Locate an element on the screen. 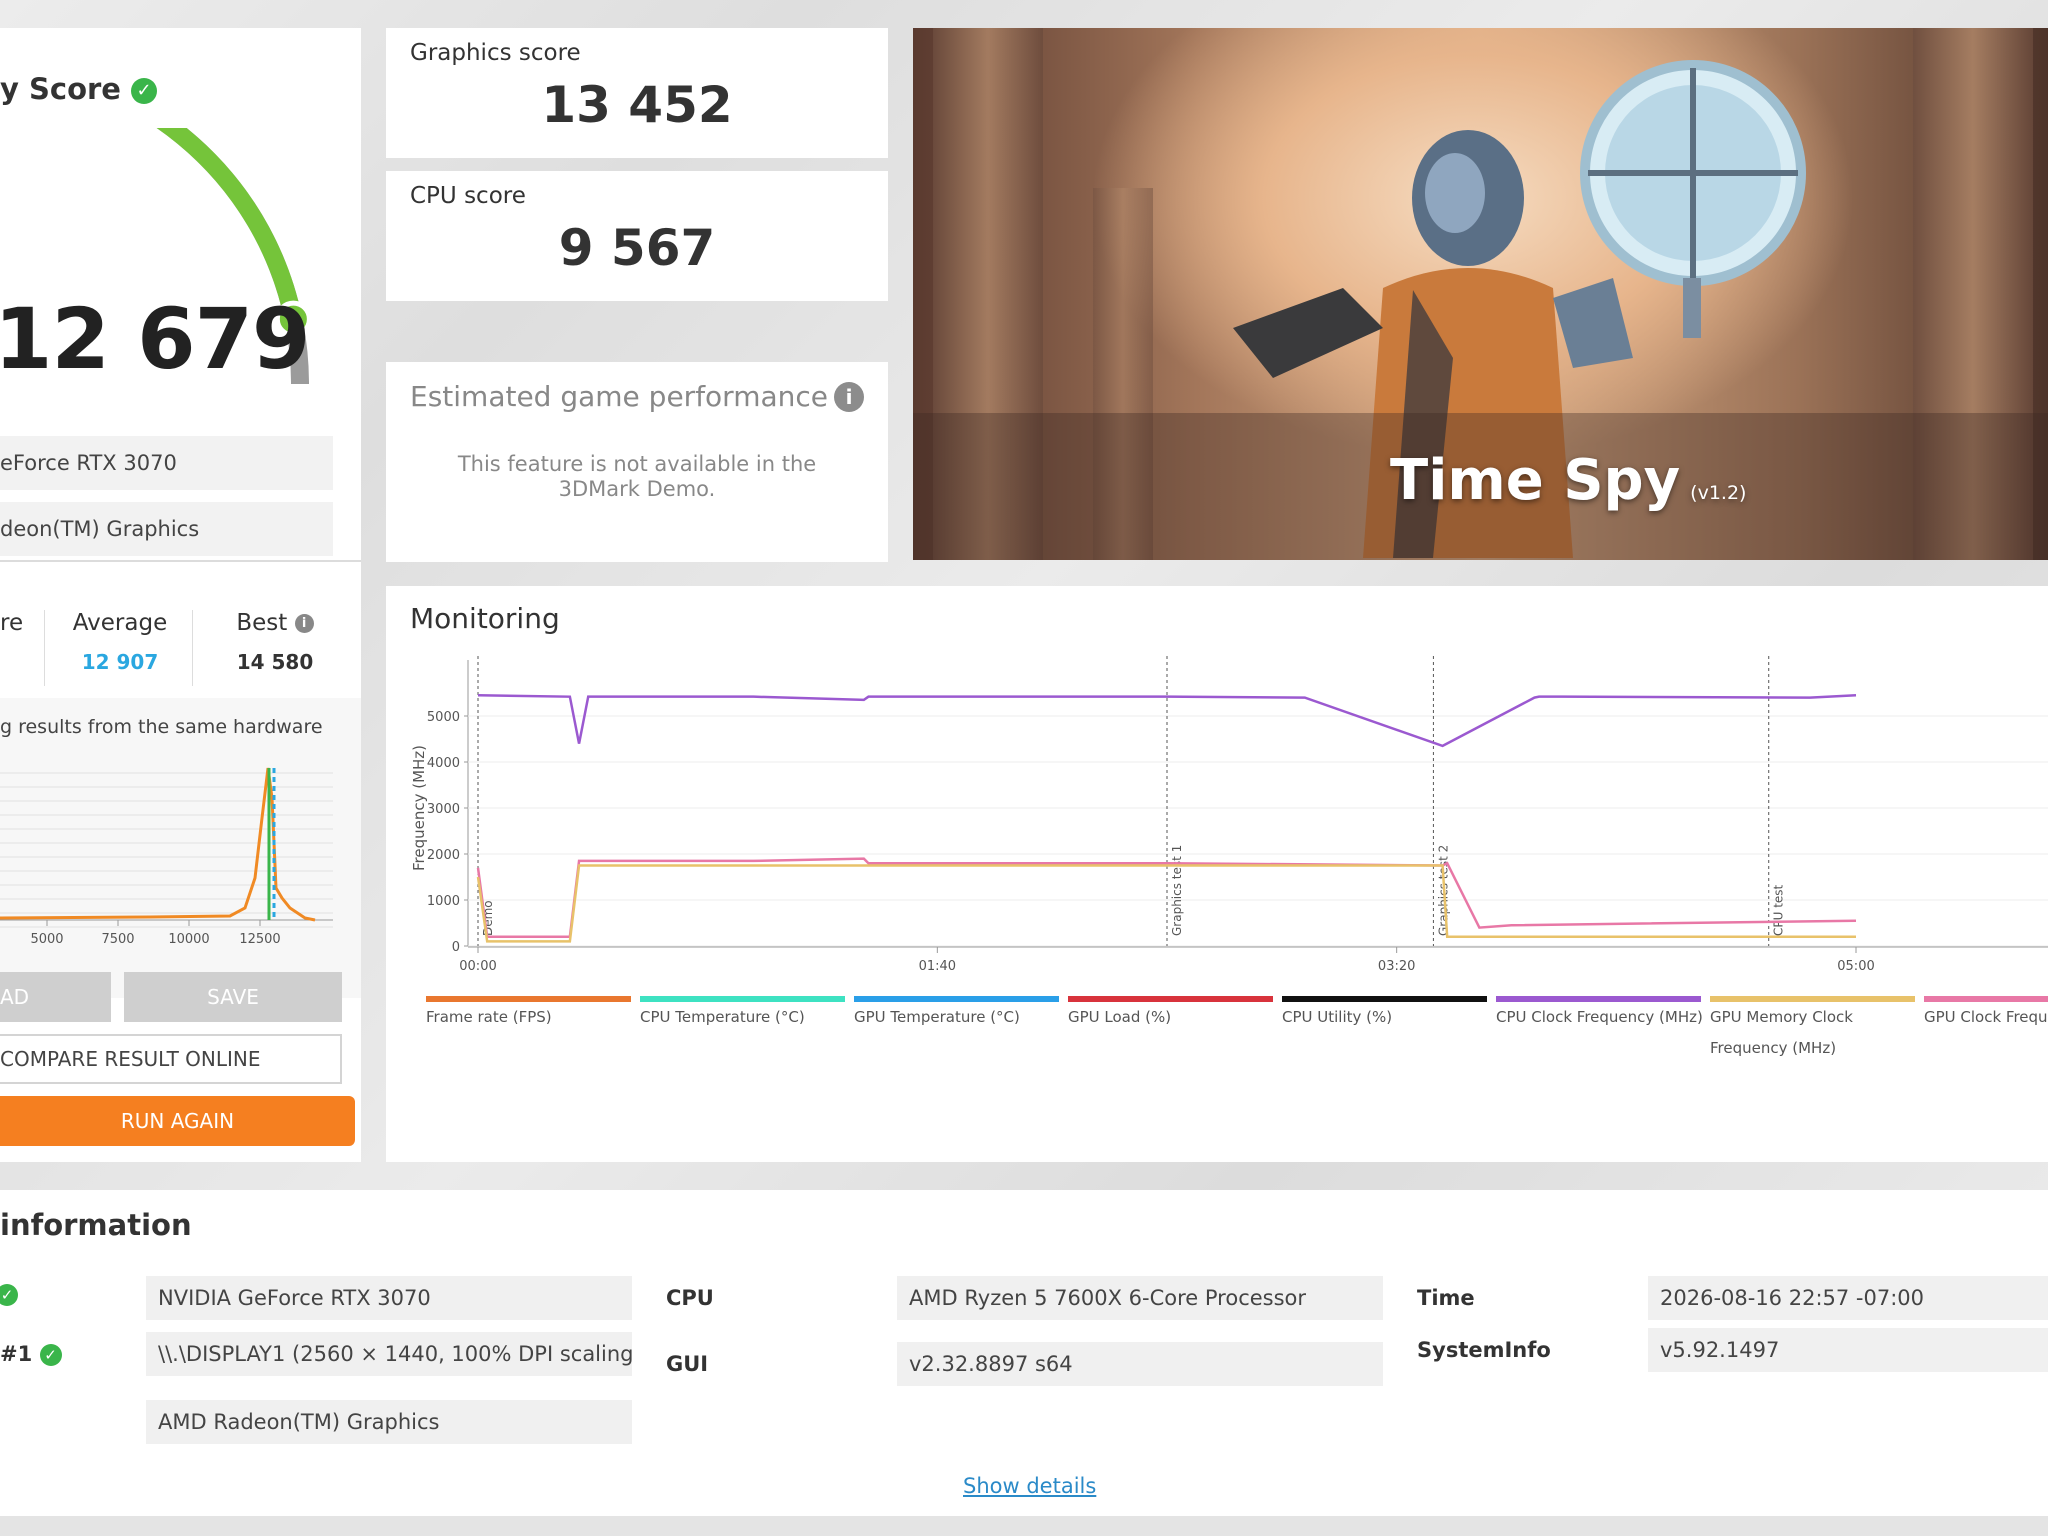  graphics-score-value: 13 452 is located at coordinates (637, 105).